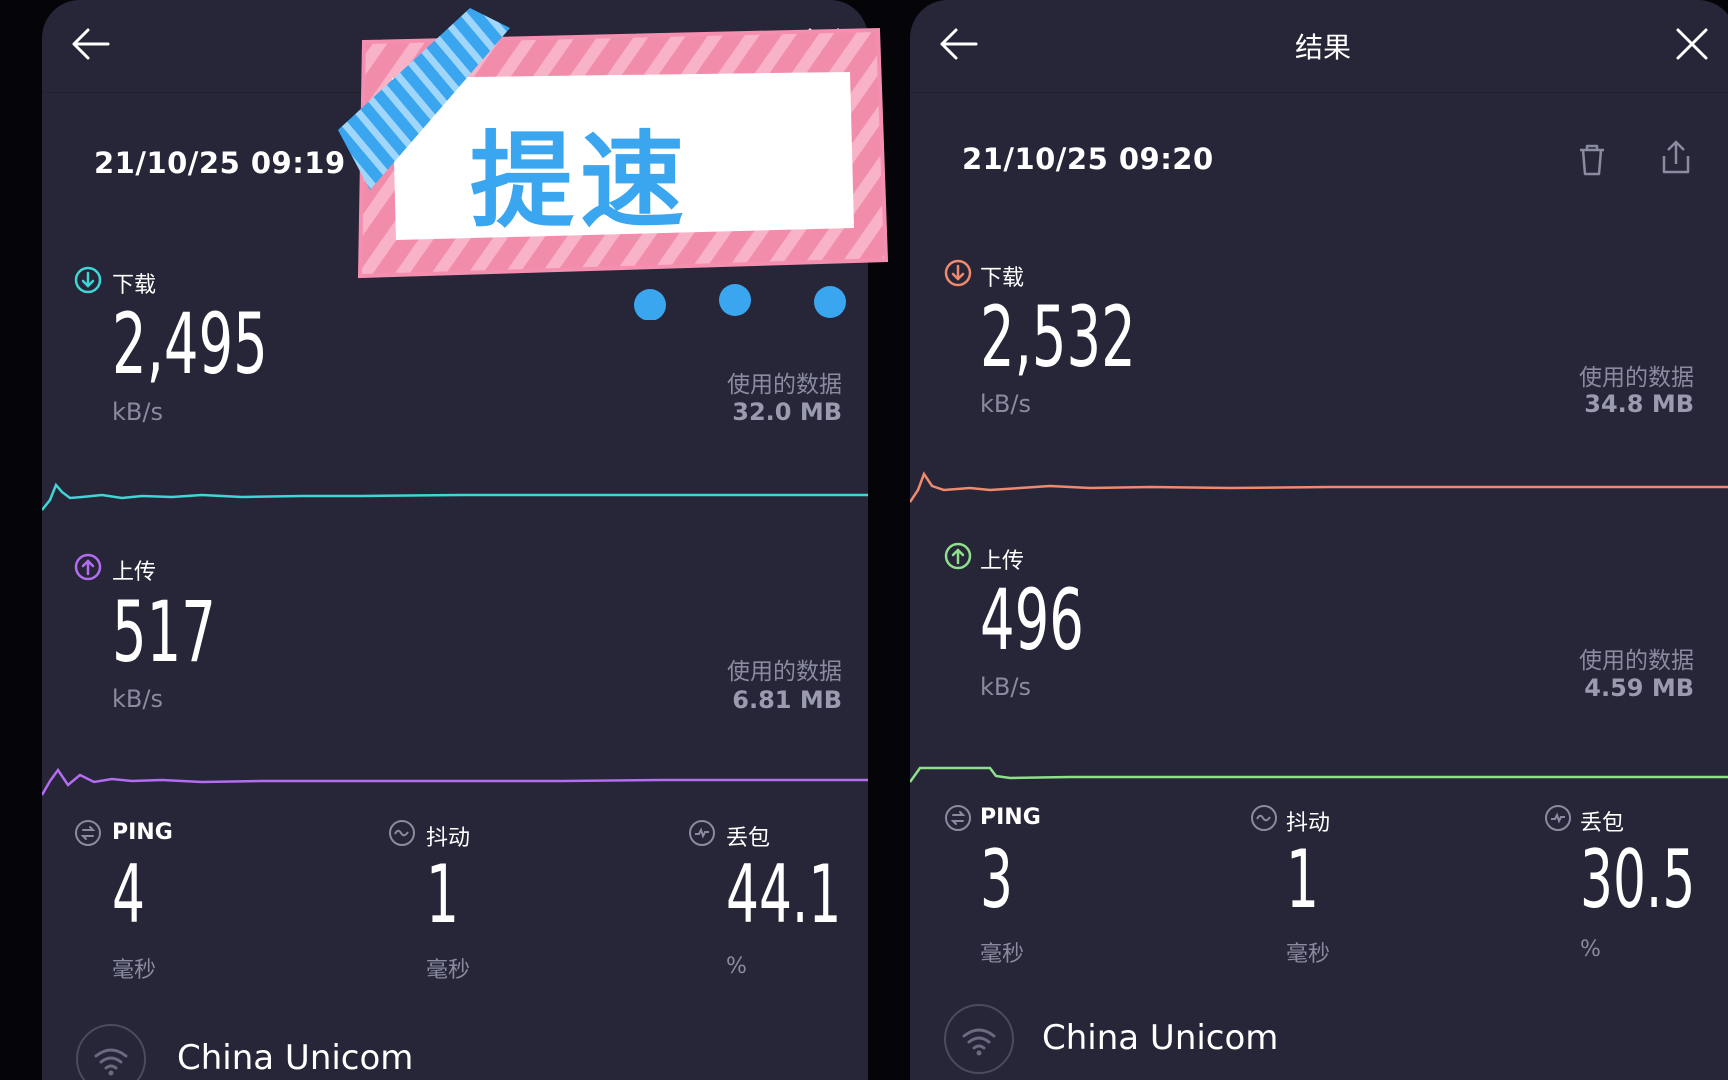  Describe the element at coordinates (580, 181) in the screenshot. I see `sticker-text: 提速` at that location.